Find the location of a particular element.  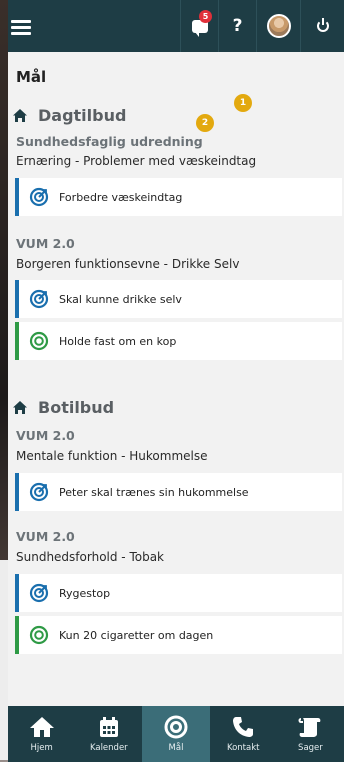

goal-card: Rygestop is located at coordinates (178, 593).